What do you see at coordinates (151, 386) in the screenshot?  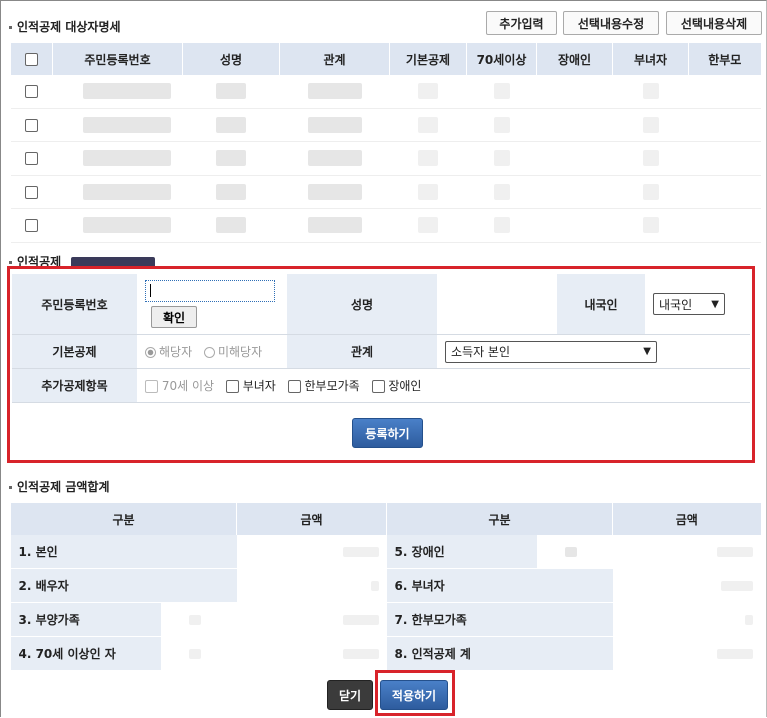 I see `checkbox-over70` at bounding box center [151, 386].